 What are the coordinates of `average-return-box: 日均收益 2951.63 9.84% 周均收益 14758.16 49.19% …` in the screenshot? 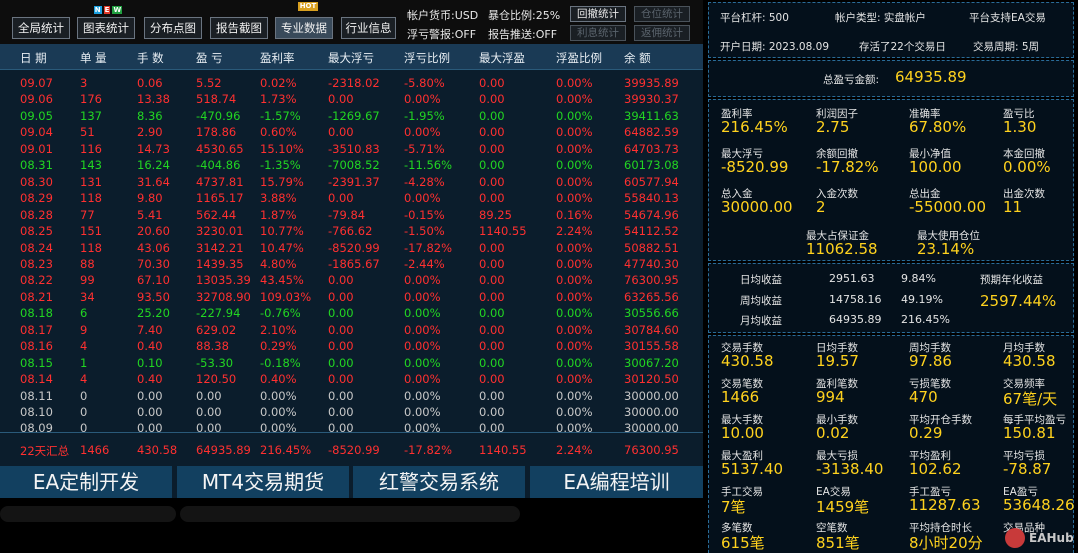 It's located at (891, 298).